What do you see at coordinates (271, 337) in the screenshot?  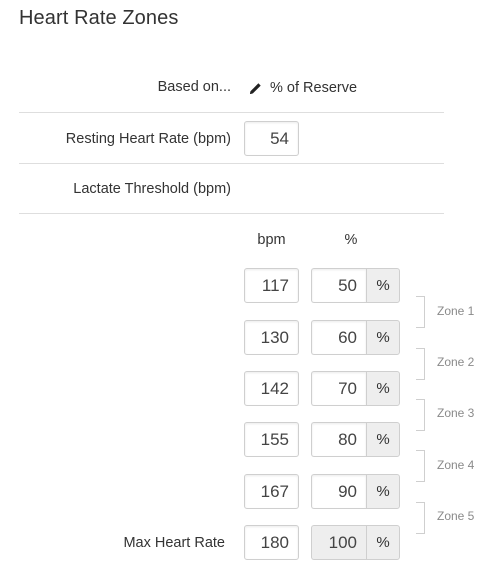 I see `zone-bpm-input: 130` at bounding box center [271, 337].